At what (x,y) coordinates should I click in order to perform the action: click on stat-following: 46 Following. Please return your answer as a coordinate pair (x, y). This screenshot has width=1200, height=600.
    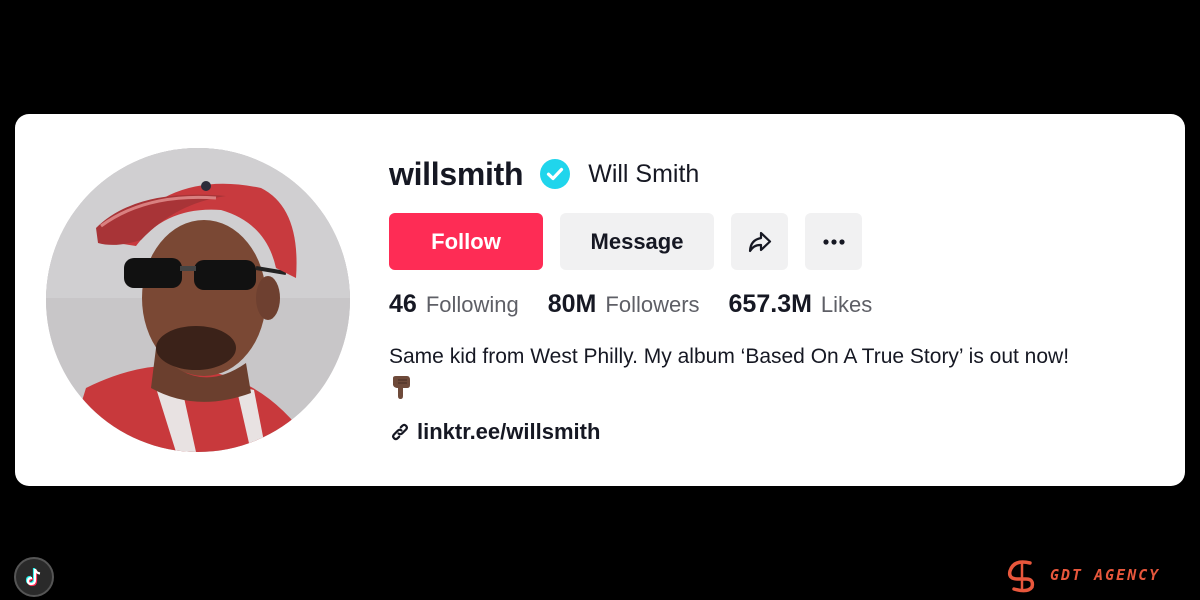
    Looking at the image, I should click on (454, 304).